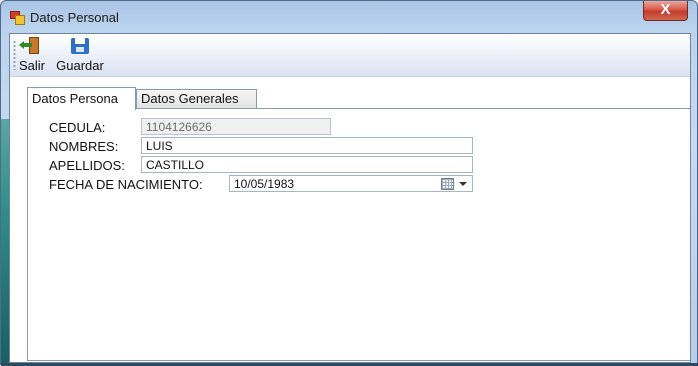 Image resolution: width=698 pixels, height=366 pixels. What do you see at coordinates (17, 18) in the screenshot?
I see `app-form-icon` at bounding box center [17, 18].